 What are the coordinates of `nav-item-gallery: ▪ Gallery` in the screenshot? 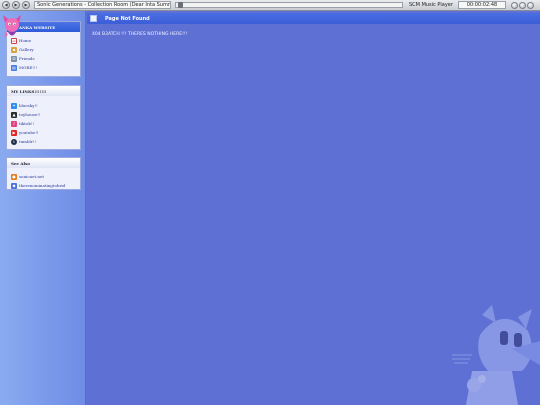 It's located at (43, 49).